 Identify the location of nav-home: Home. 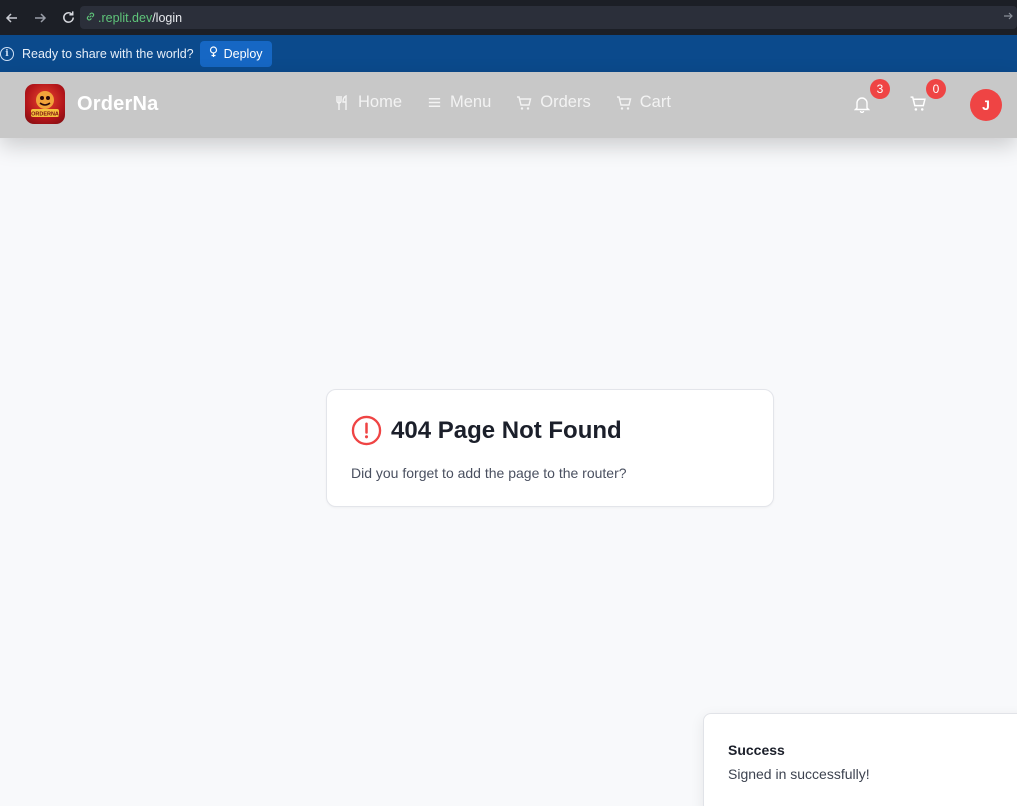
(368, 102).